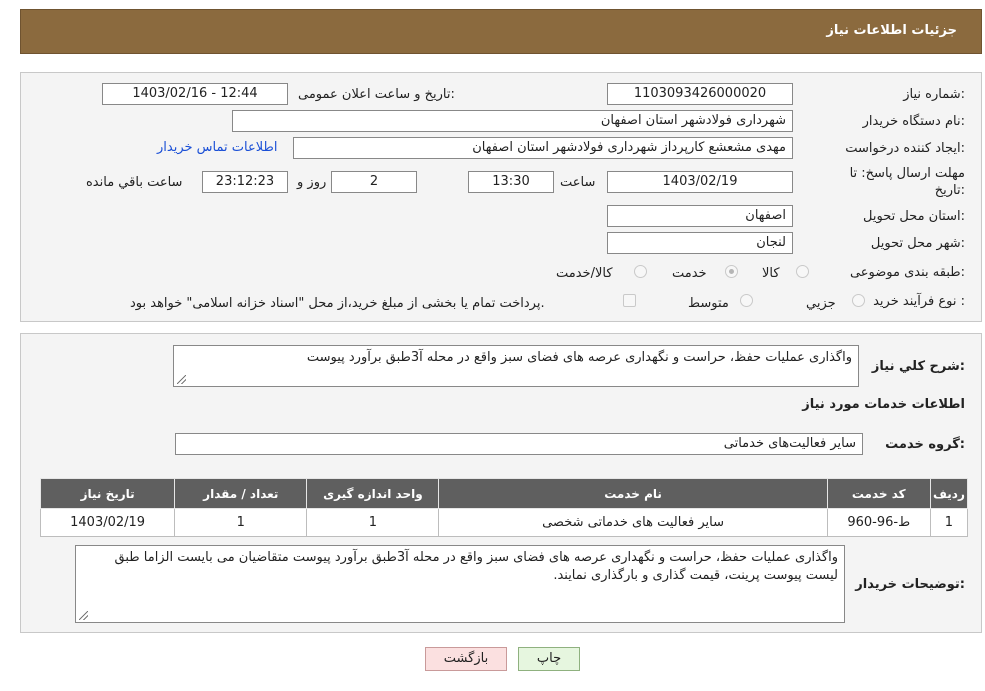 This screenshot has height=691, width=985. I want to click on services-section-title: اطلاعات خدمات مورد نیاز, so click(883, 404).